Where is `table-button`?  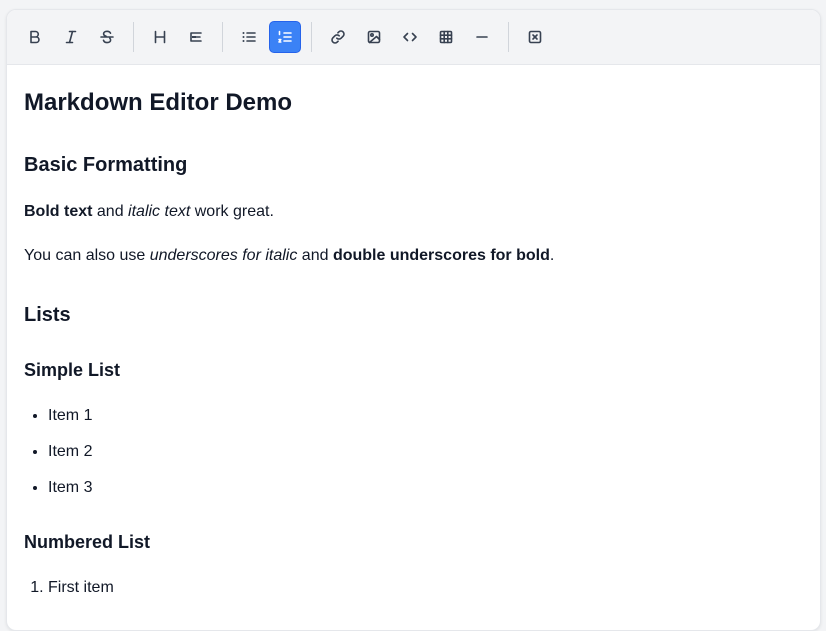 table-button is located at coordinates (446, 37).